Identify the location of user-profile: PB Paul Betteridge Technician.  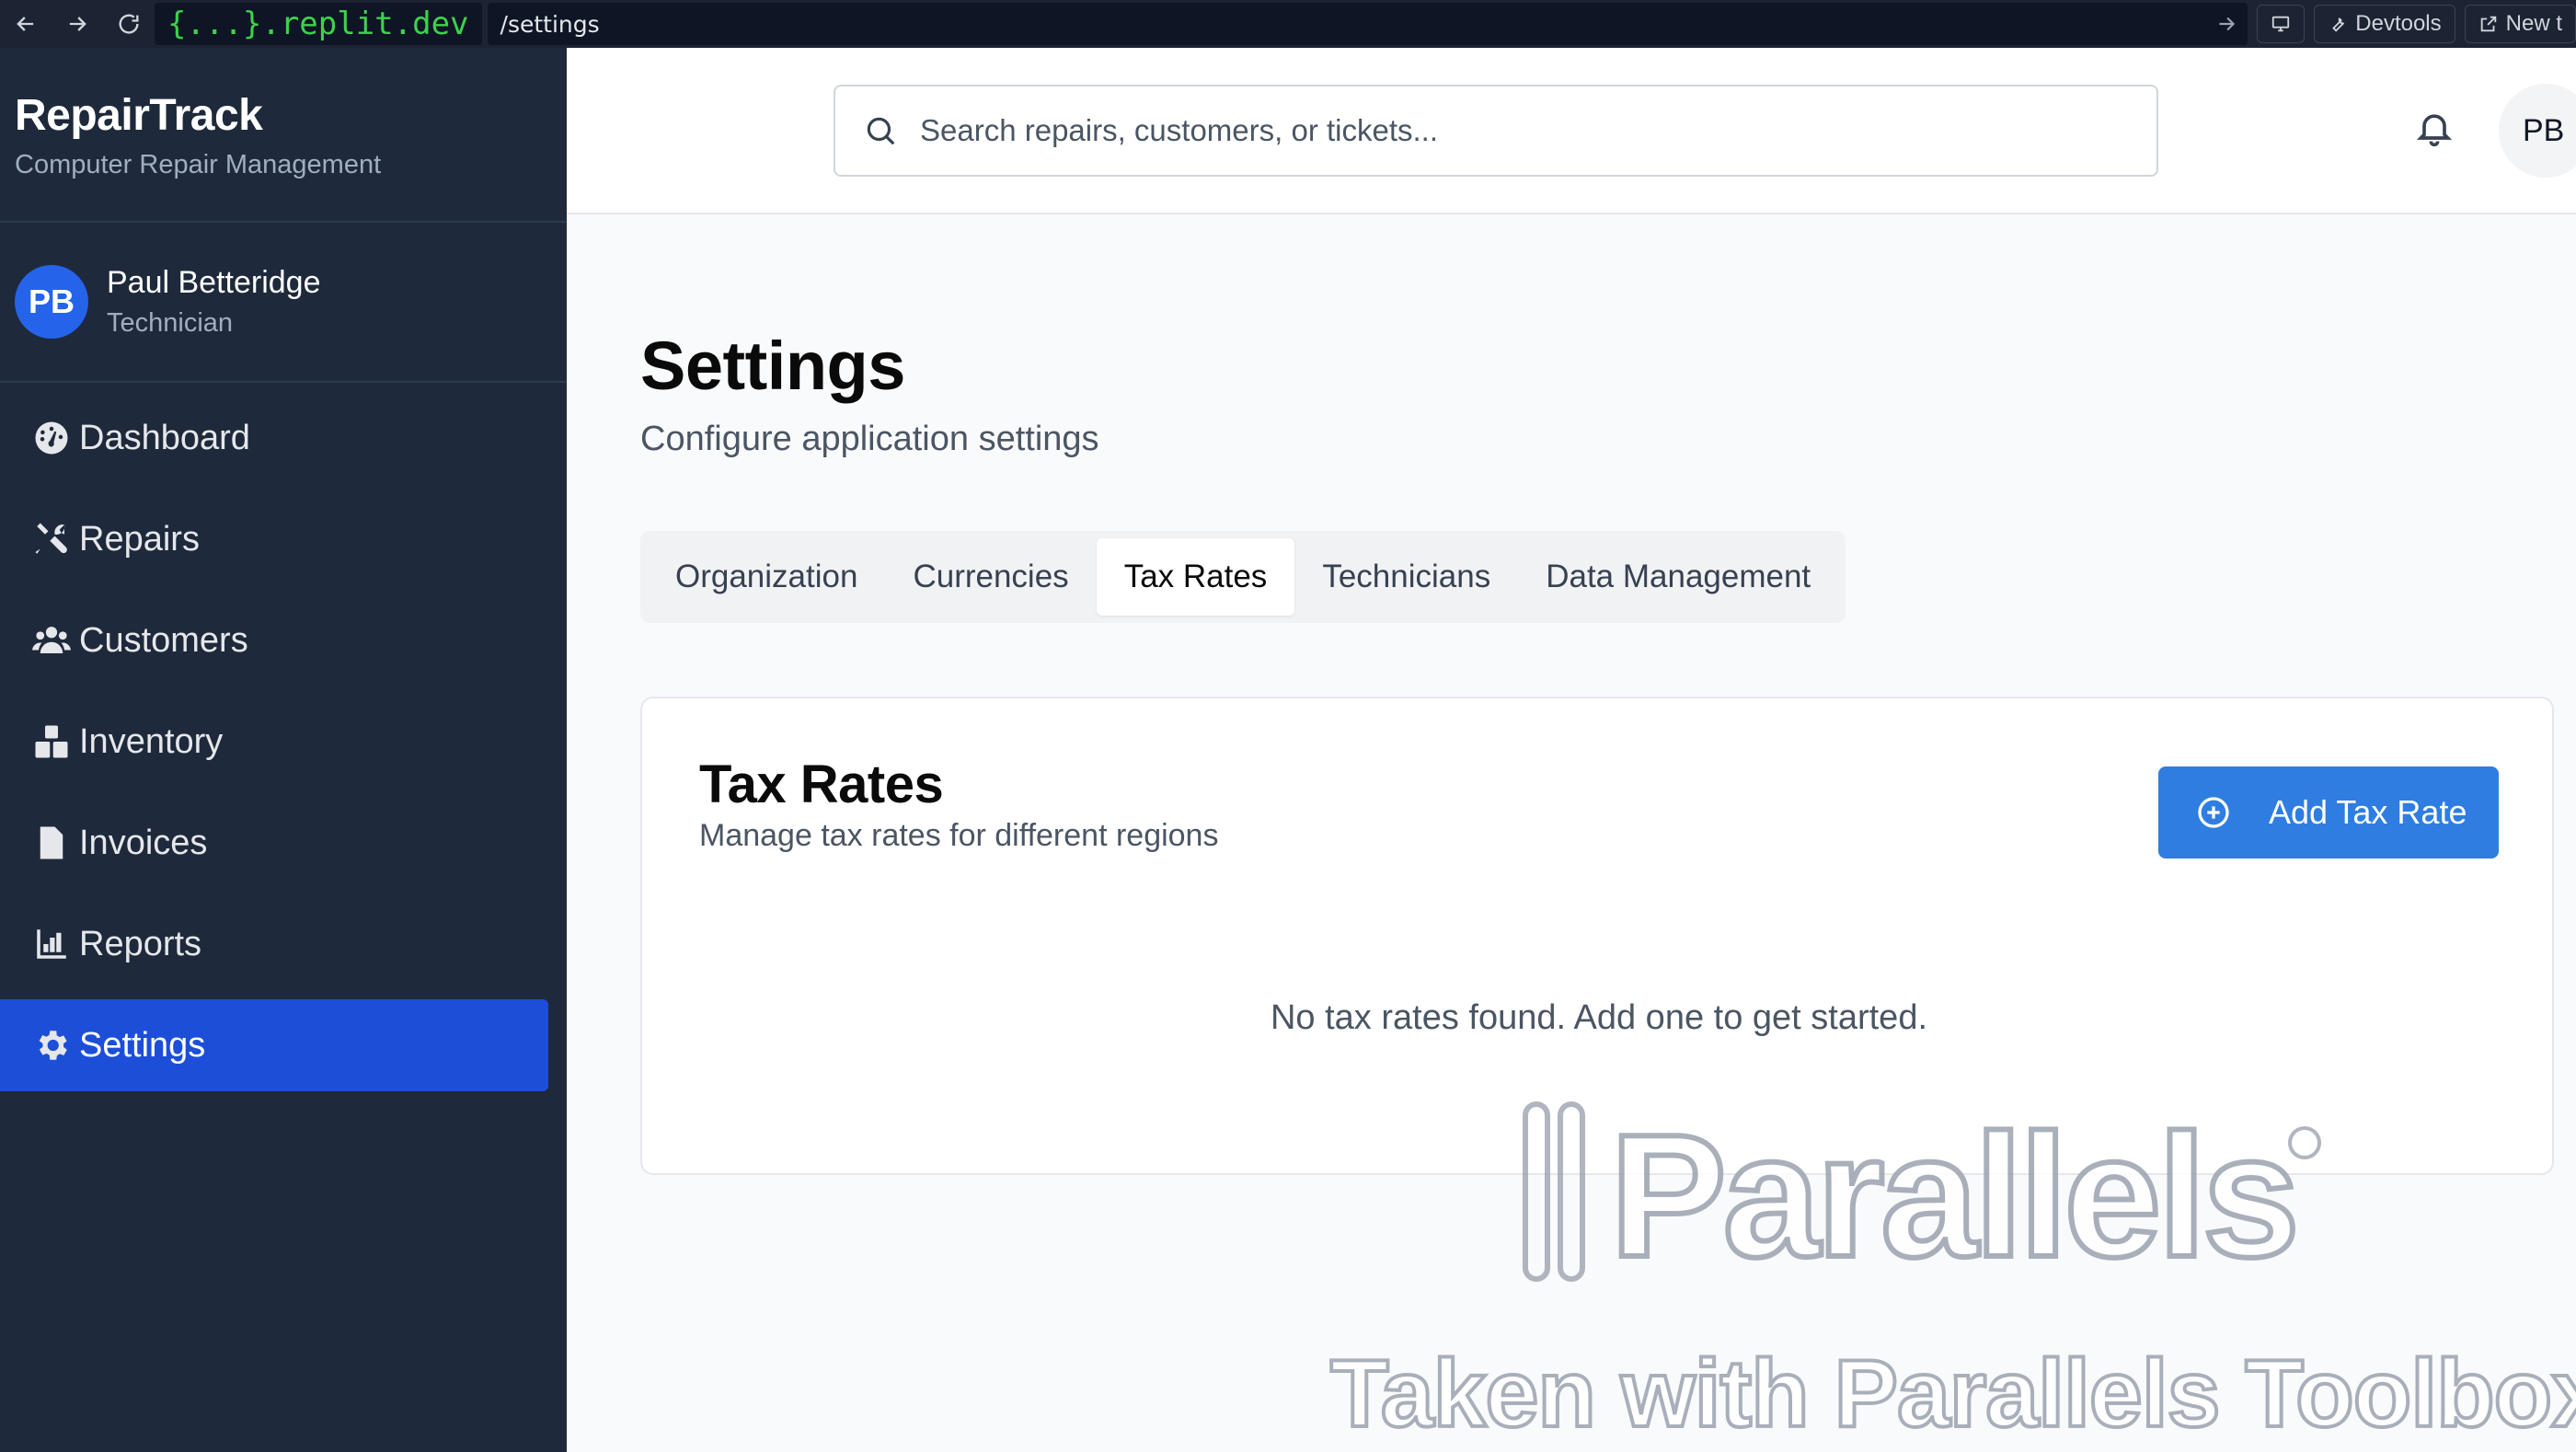
(283, 303).